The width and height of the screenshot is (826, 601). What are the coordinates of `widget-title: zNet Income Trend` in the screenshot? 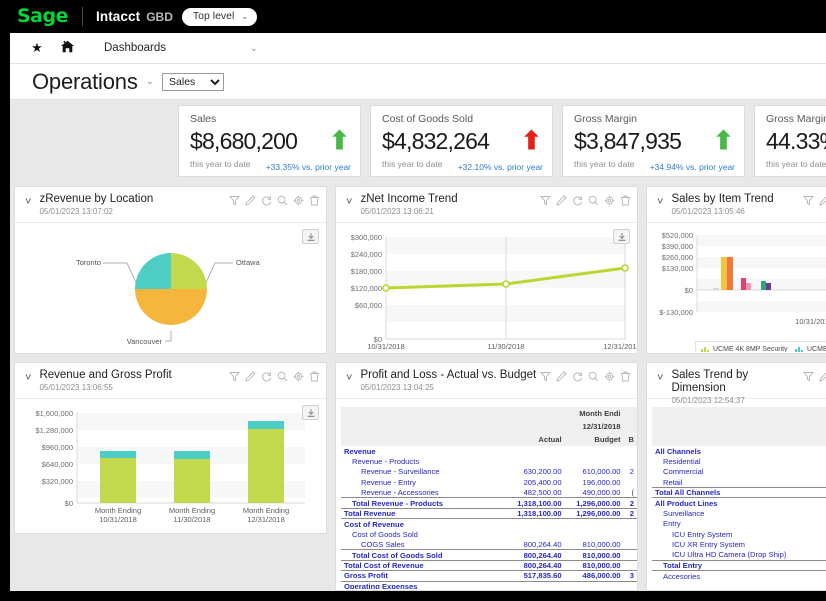 It's located at (409, 199).